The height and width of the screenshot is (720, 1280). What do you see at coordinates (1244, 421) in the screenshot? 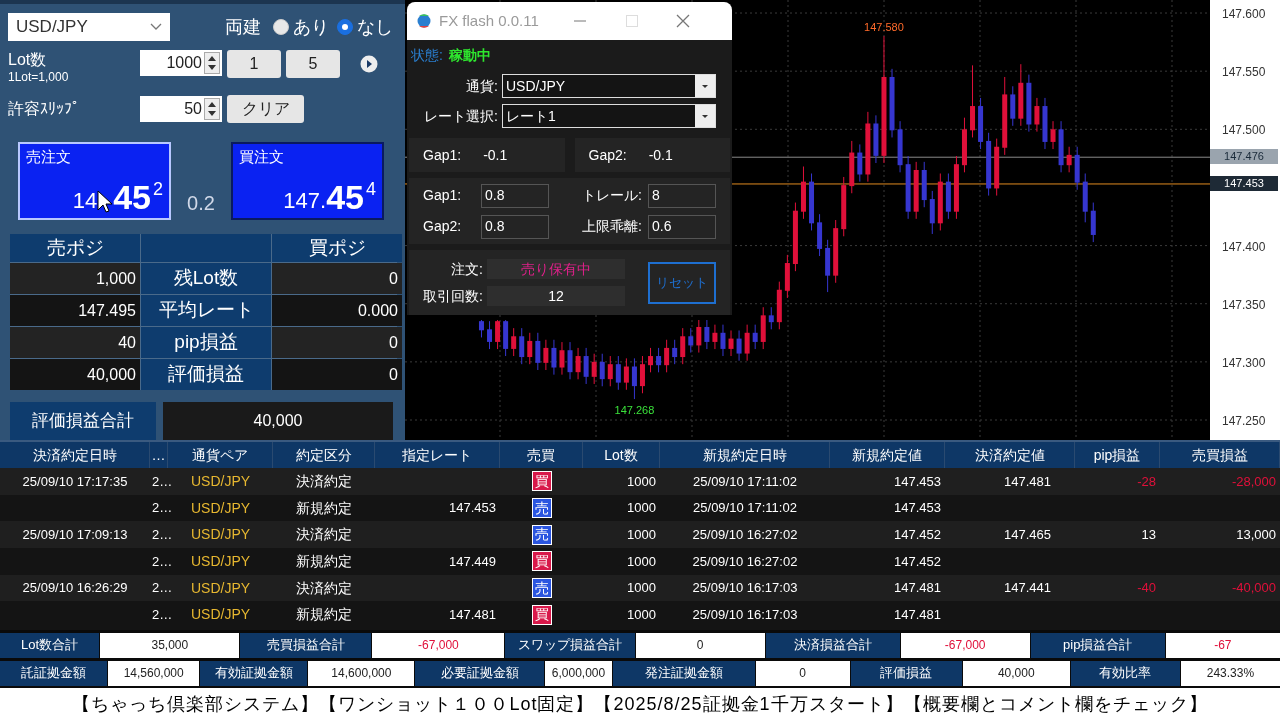
I see `axis-label: 147.250` at bounding box center [1244, 421].